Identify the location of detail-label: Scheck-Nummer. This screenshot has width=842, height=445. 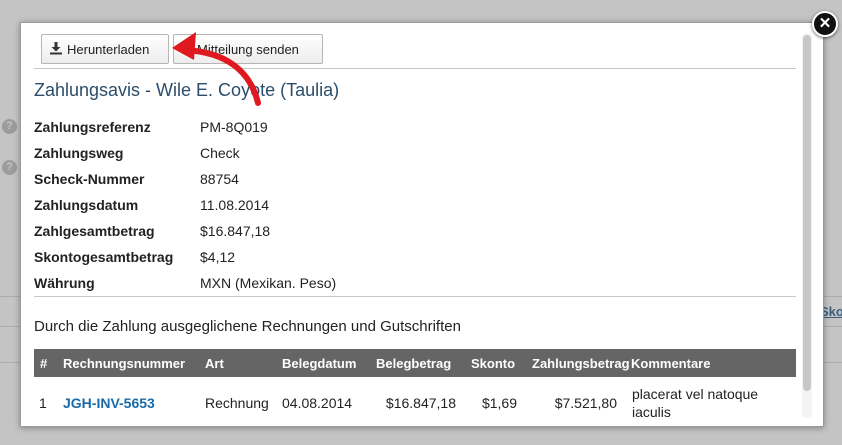
(89, 179).